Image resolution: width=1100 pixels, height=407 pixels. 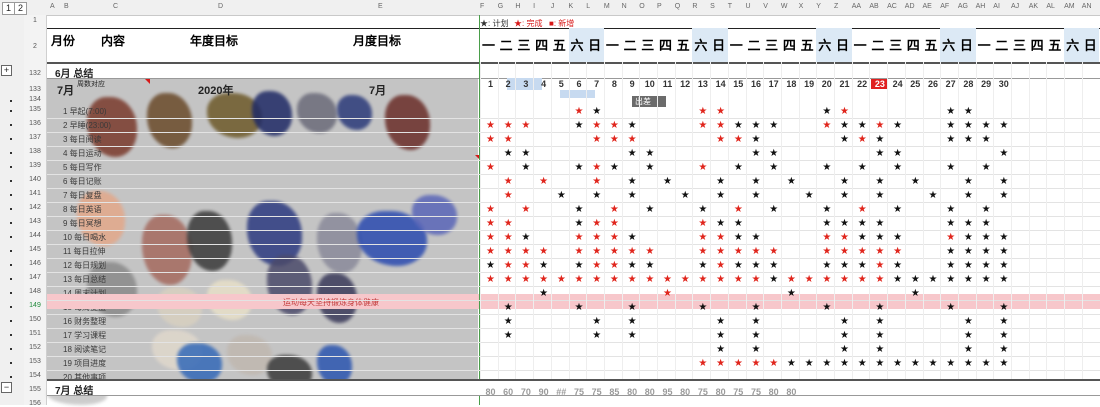 What do you see at coordinates (873, 6) in the screenshot?
I see `column-letter: AB` at bounding box center [873, 6].